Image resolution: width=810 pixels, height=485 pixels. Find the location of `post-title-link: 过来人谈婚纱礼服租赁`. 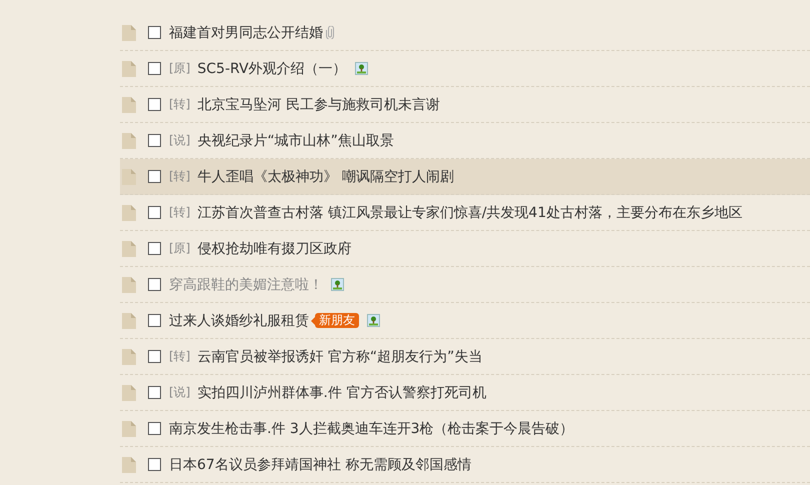

post-title-link: 过来人谈婚纱礼服租赁 is located at coordinates (239, 321).